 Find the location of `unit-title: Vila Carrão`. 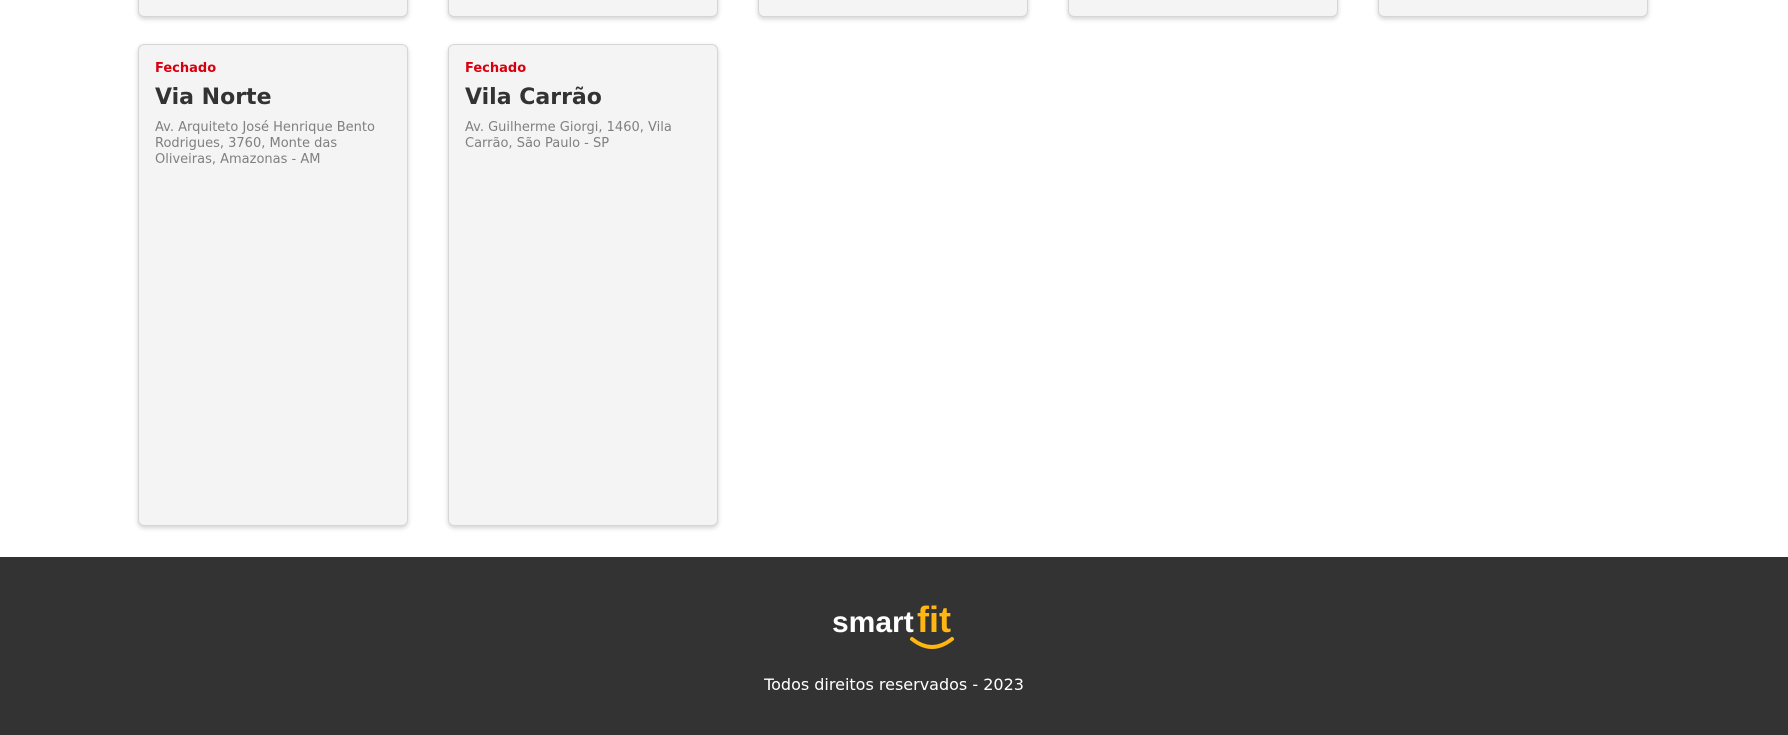

unit-title: Vila Carrão is located at coordinates (533, 97).